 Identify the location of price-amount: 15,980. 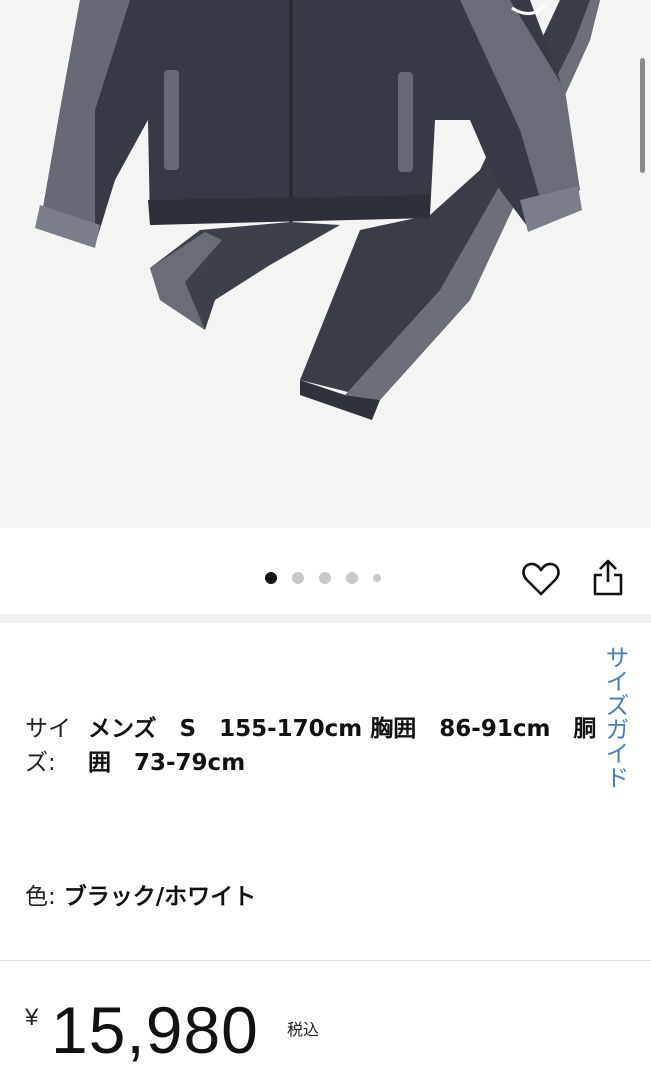
(155, 1030).